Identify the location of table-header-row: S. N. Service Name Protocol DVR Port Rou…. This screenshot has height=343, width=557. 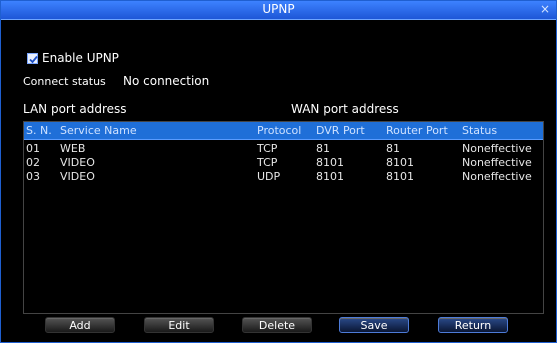
(283, 131).